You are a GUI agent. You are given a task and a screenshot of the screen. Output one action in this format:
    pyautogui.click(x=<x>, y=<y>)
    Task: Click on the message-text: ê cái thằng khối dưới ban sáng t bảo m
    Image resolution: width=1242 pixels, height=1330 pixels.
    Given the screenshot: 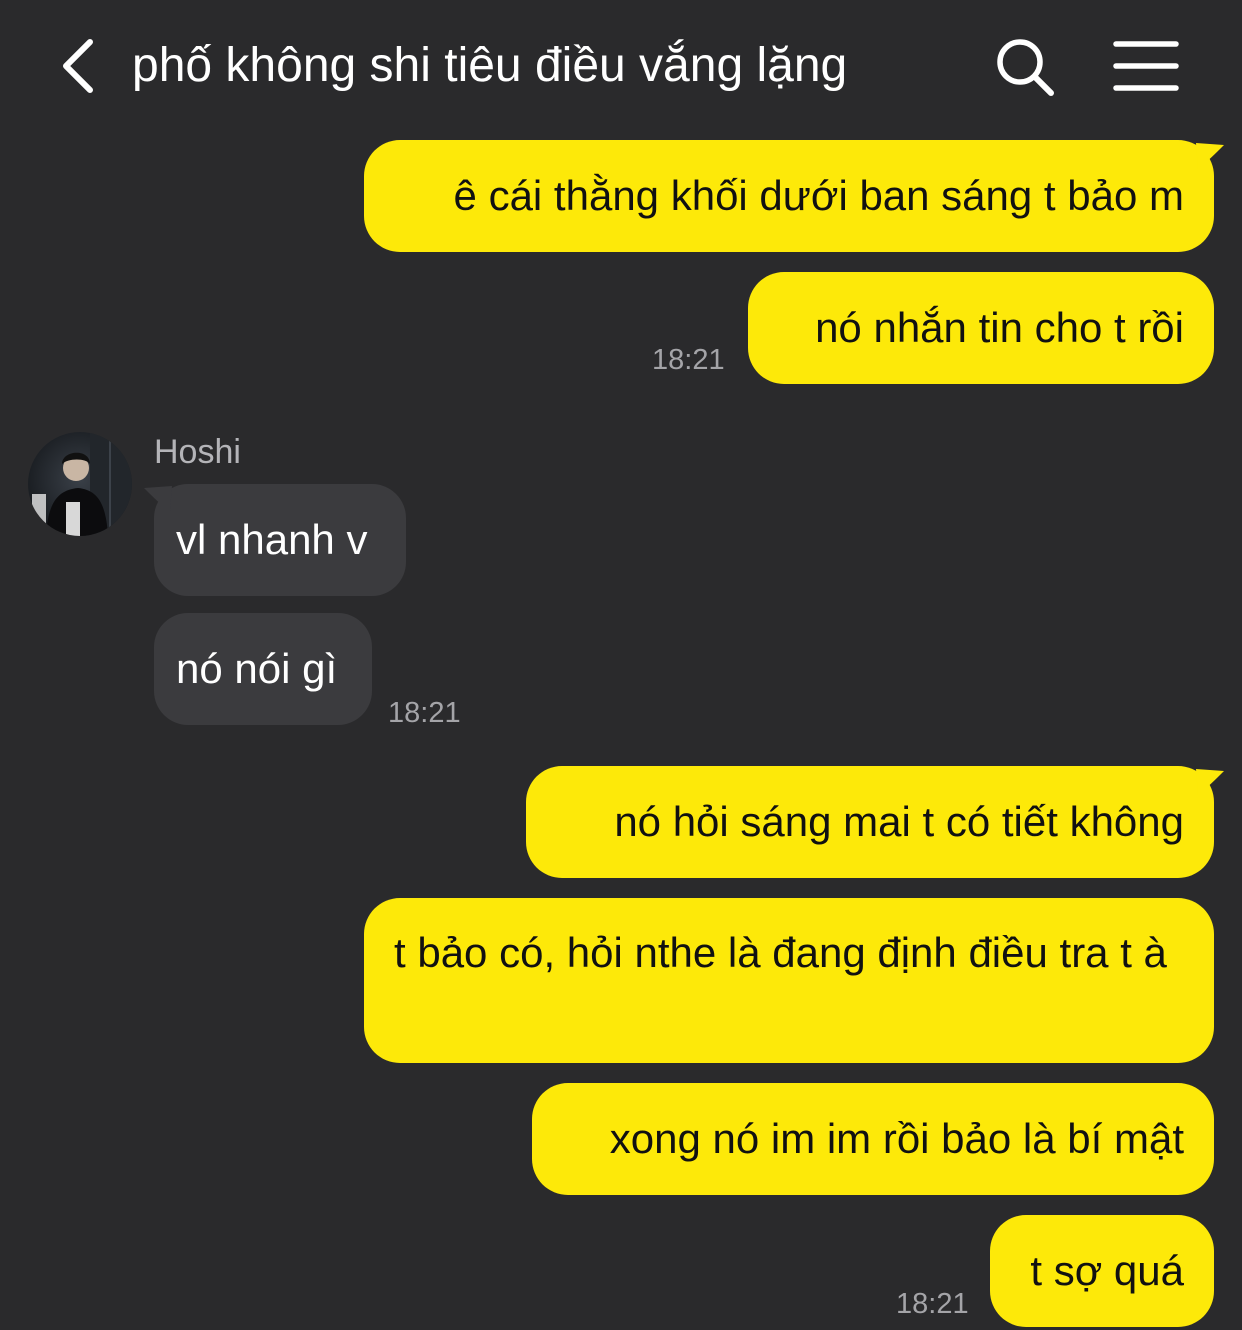 What is the action you would take?
    pyautogui.click(x=818, y=195)
    